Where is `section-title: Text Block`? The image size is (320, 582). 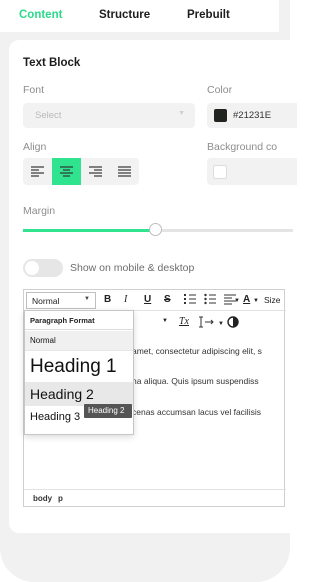
section-title: Text Block is located at coordinates (52, 63).